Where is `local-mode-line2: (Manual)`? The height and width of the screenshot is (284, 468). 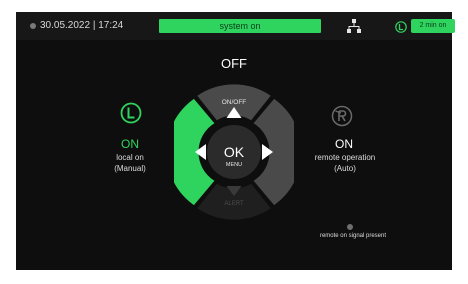 local-mode-line2: (Manual) is located at coordinates (130, 168).